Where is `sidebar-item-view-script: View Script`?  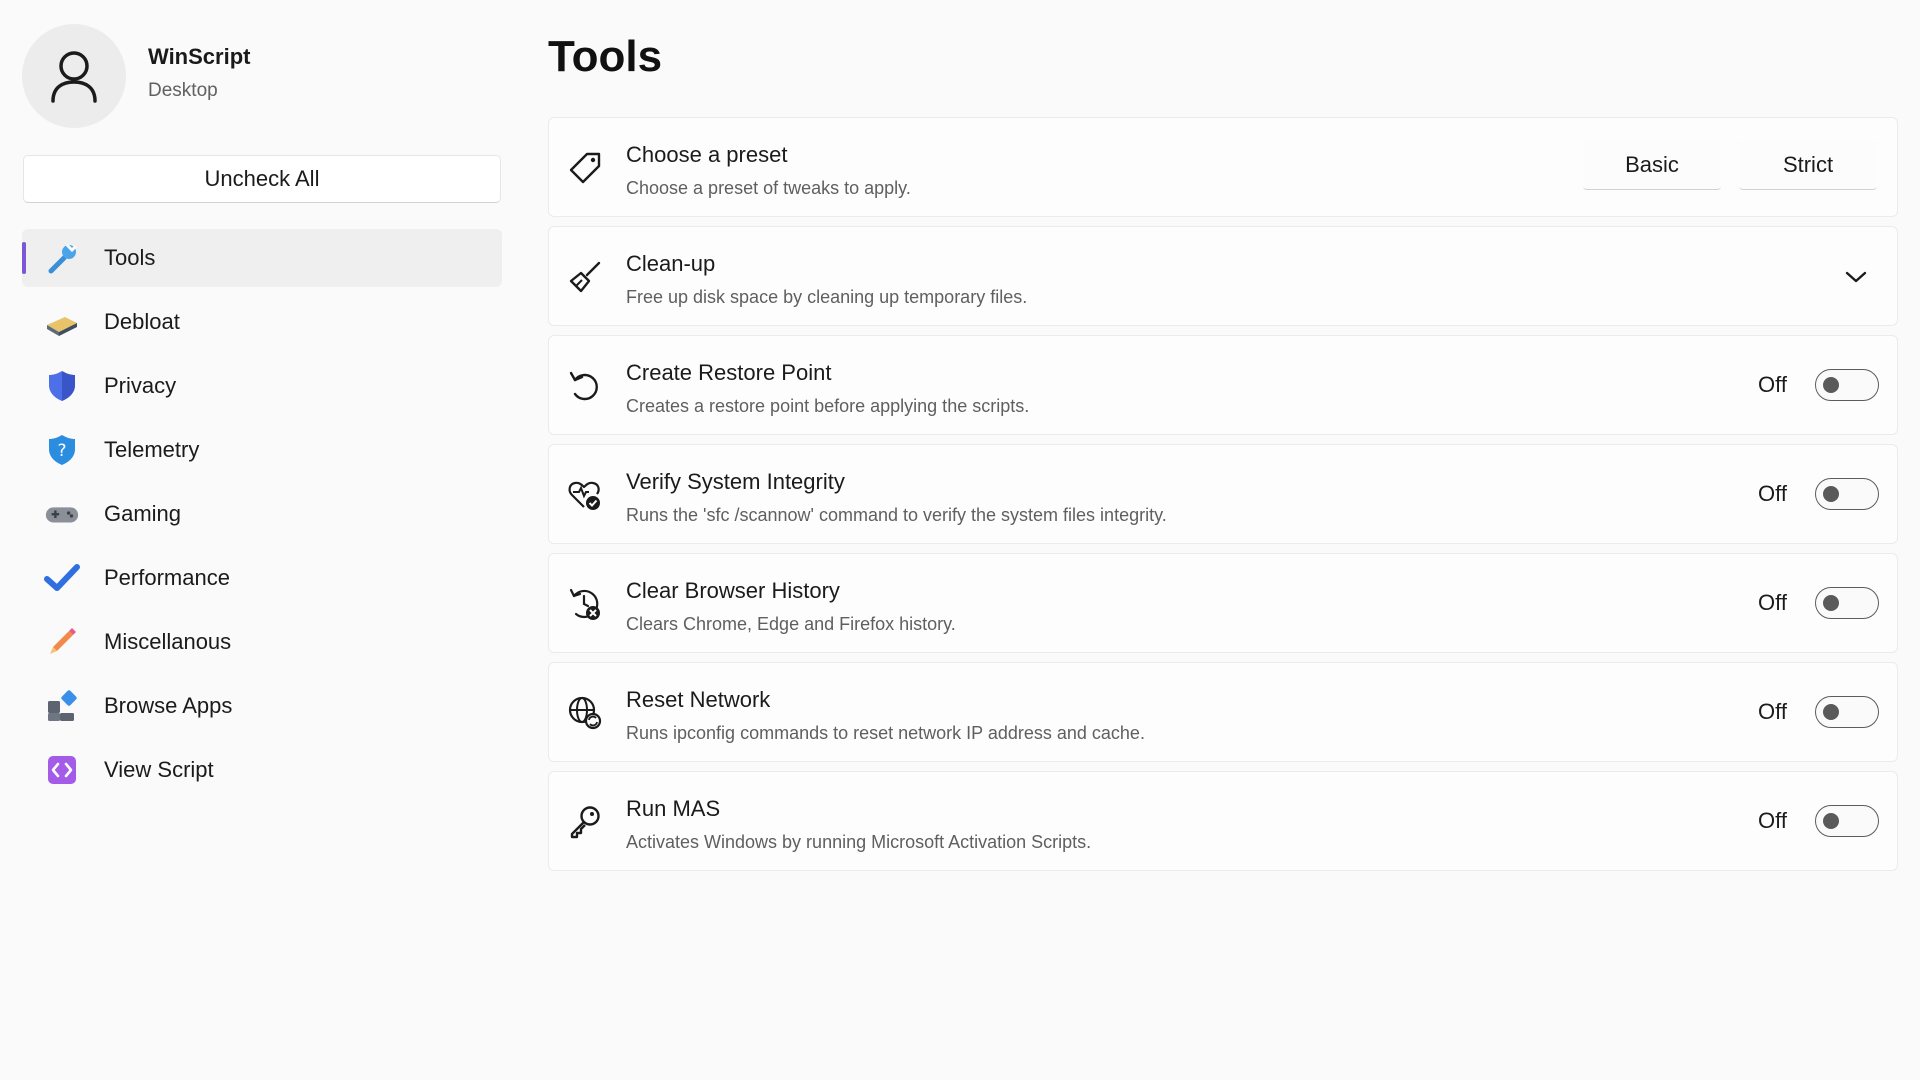
sidebar-item-view-script: View Script is located at coordinates (262, 770).